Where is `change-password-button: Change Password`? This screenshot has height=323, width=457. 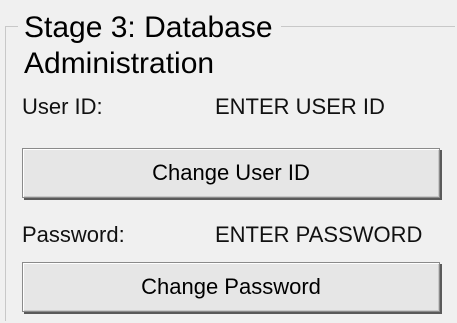 change-password-button: Change Password is located at coordinates (231, 287).